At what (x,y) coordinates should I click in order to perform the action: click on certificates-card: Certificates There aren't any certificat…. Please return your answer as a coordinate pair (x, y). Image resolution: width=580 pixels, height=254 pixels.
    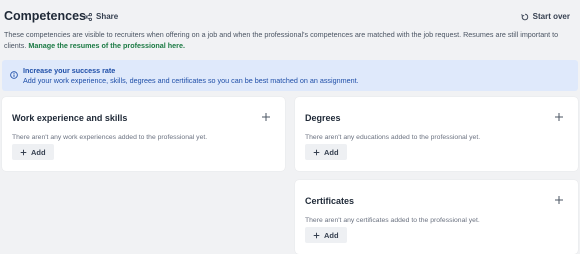
    Looking at the image, I should click on (436, 217).